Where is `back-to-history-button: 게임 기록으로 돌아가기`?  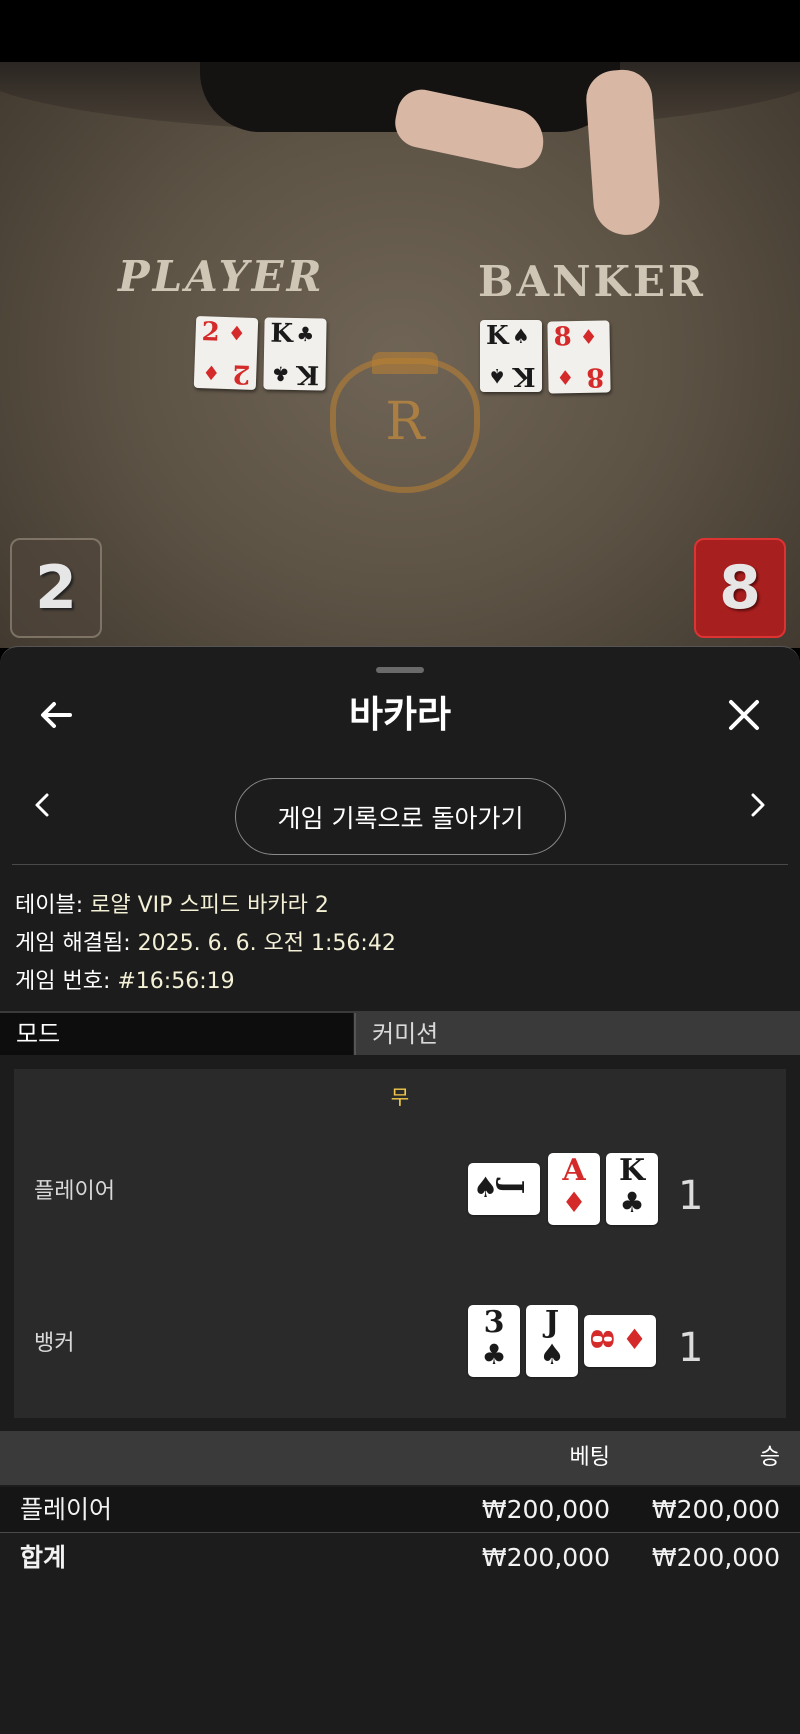
back-to-history-button: 게임 기록으로 돌아가기 is located at coordinates (400, 816).